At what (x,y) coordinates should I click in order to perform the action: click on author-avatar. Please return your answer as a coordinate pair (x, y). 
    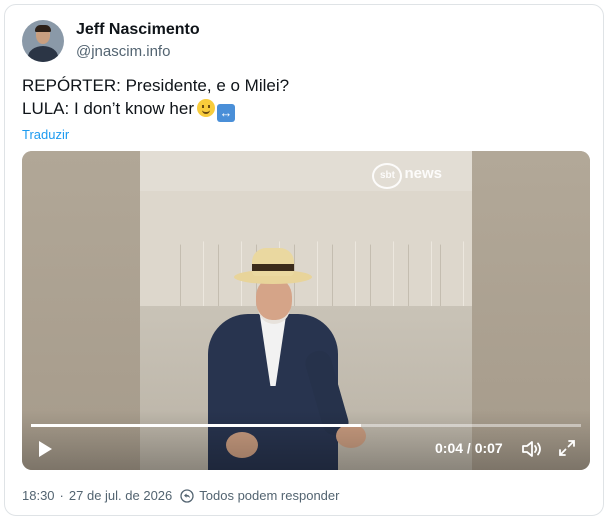
    Looking at the image, I should click on (43, 41).